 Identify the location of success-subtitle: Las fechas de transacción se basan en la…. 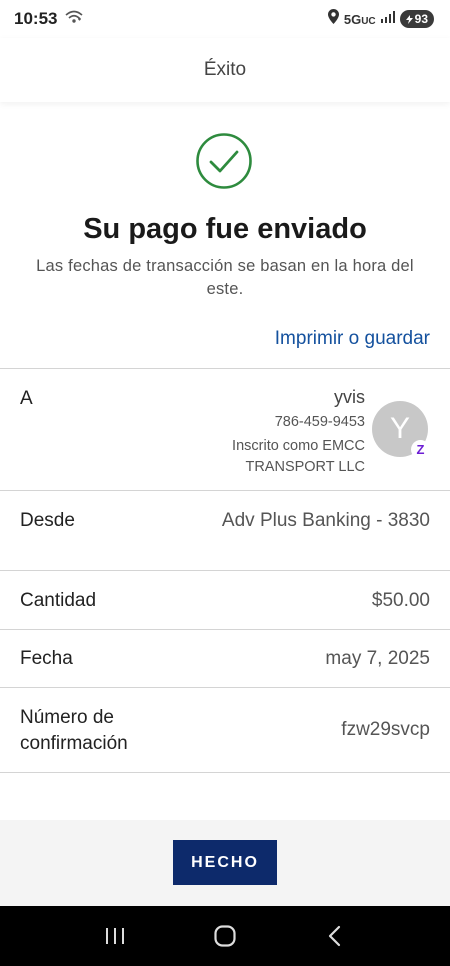
(225, 277).